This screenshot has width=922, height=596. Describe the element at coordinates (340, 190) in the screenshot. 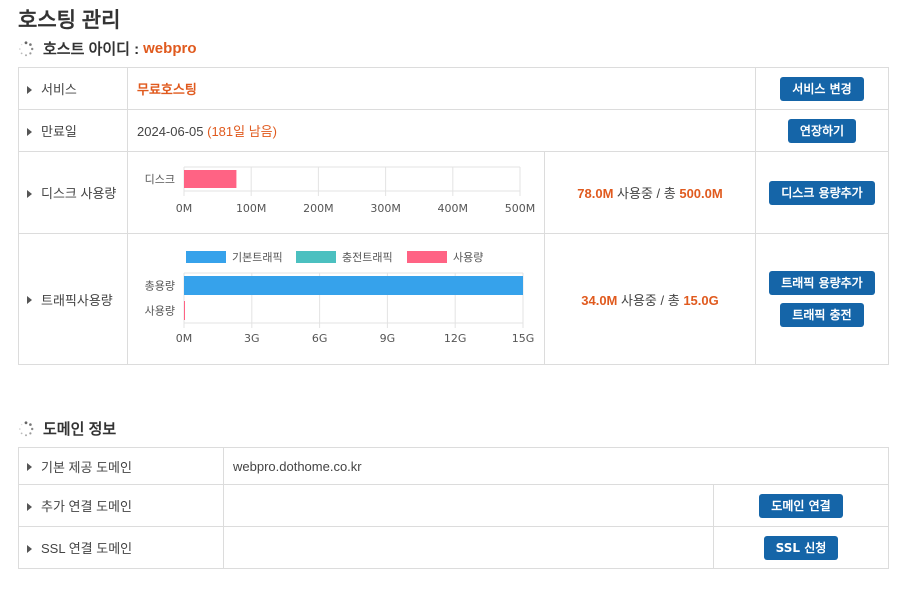

I see `disk-usage-chart: 0M 100M 200M 300M 400M 500M 디스크` at that location.